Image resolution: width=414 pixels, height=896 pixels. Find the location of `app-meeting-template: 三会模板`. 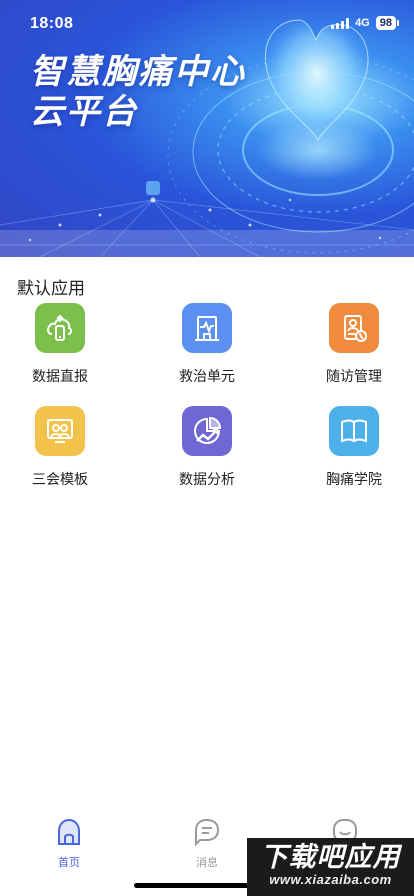

app-meeting-template: 三会模板 is located at coordinates (60, 447).